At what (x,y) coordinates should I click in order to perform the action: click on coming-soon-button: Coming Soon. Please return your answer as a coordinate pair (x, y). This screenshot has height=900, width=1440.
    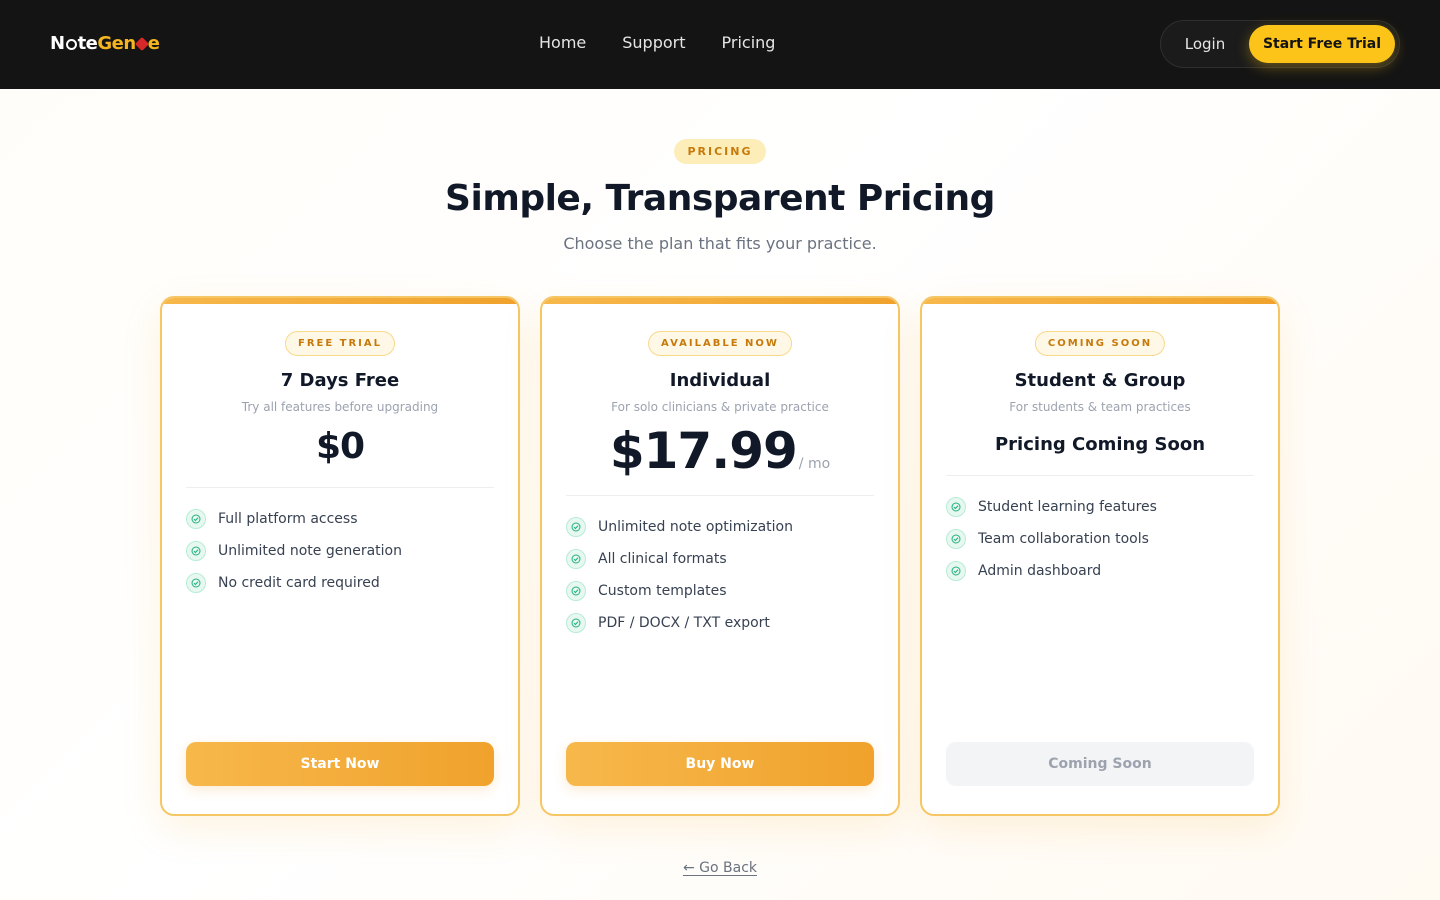
    Looking at the image, I should click on (1100, 764).